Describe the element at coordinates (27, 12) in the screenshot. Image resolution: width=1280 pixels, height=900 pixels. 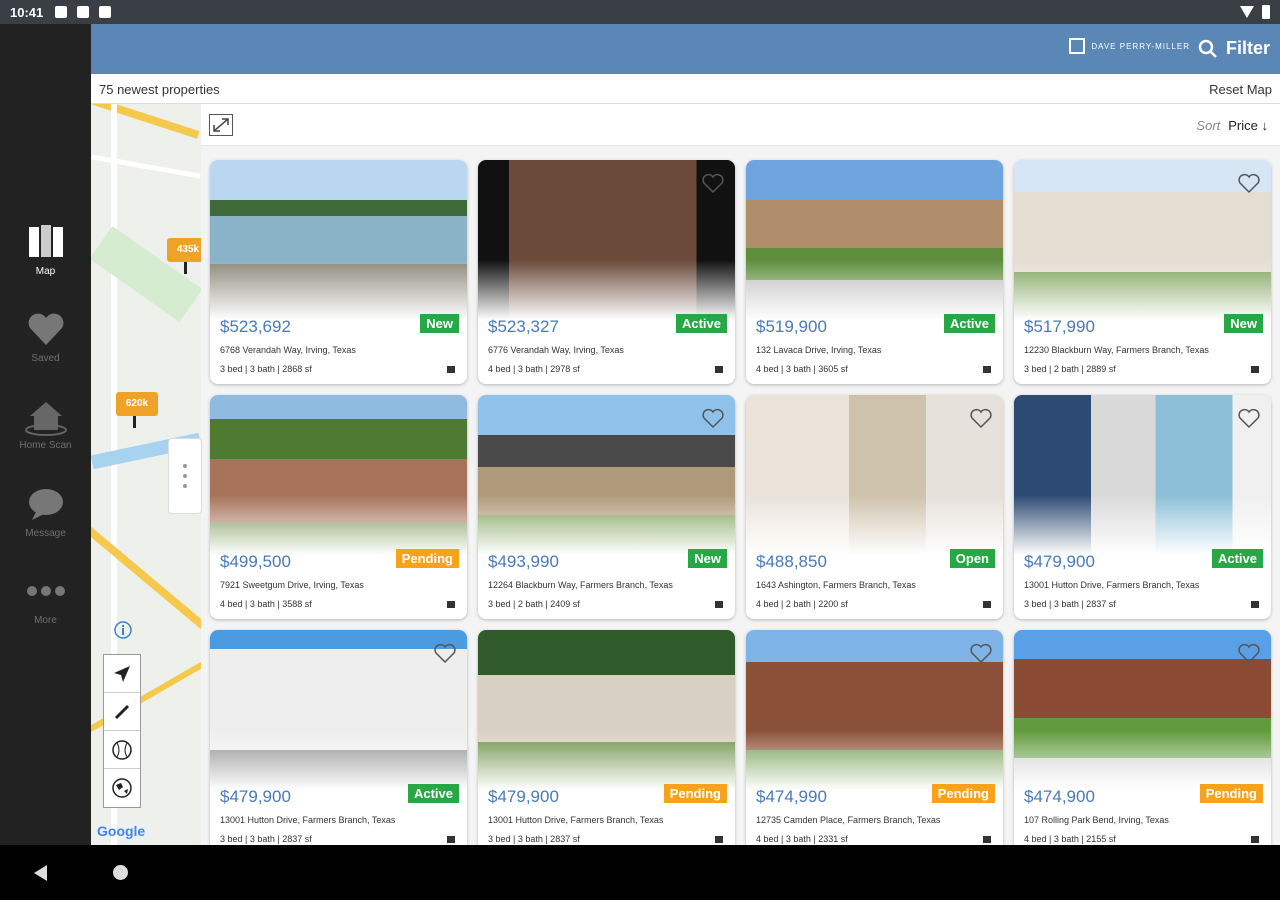
I see `status-time: 10:41` at that location.